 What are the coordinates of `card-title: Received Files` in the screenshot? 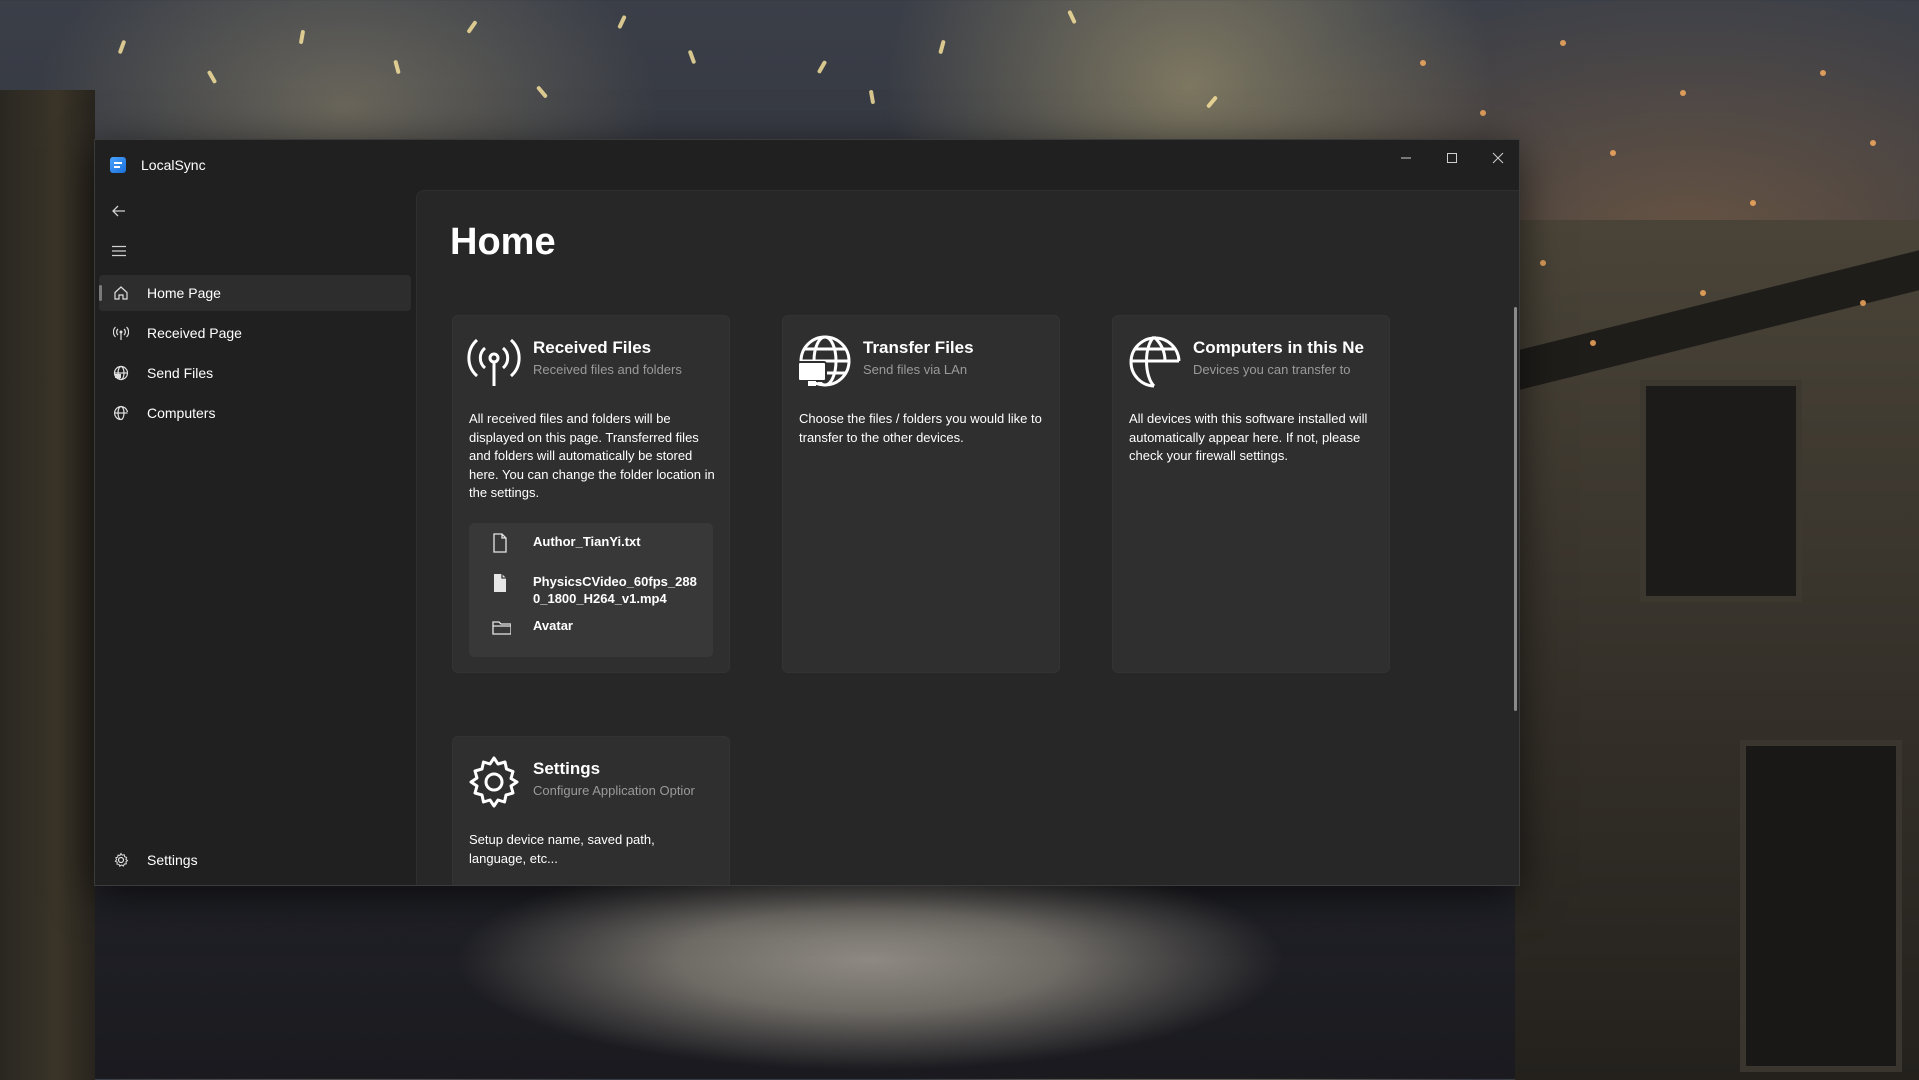 It's located at (592, 347).